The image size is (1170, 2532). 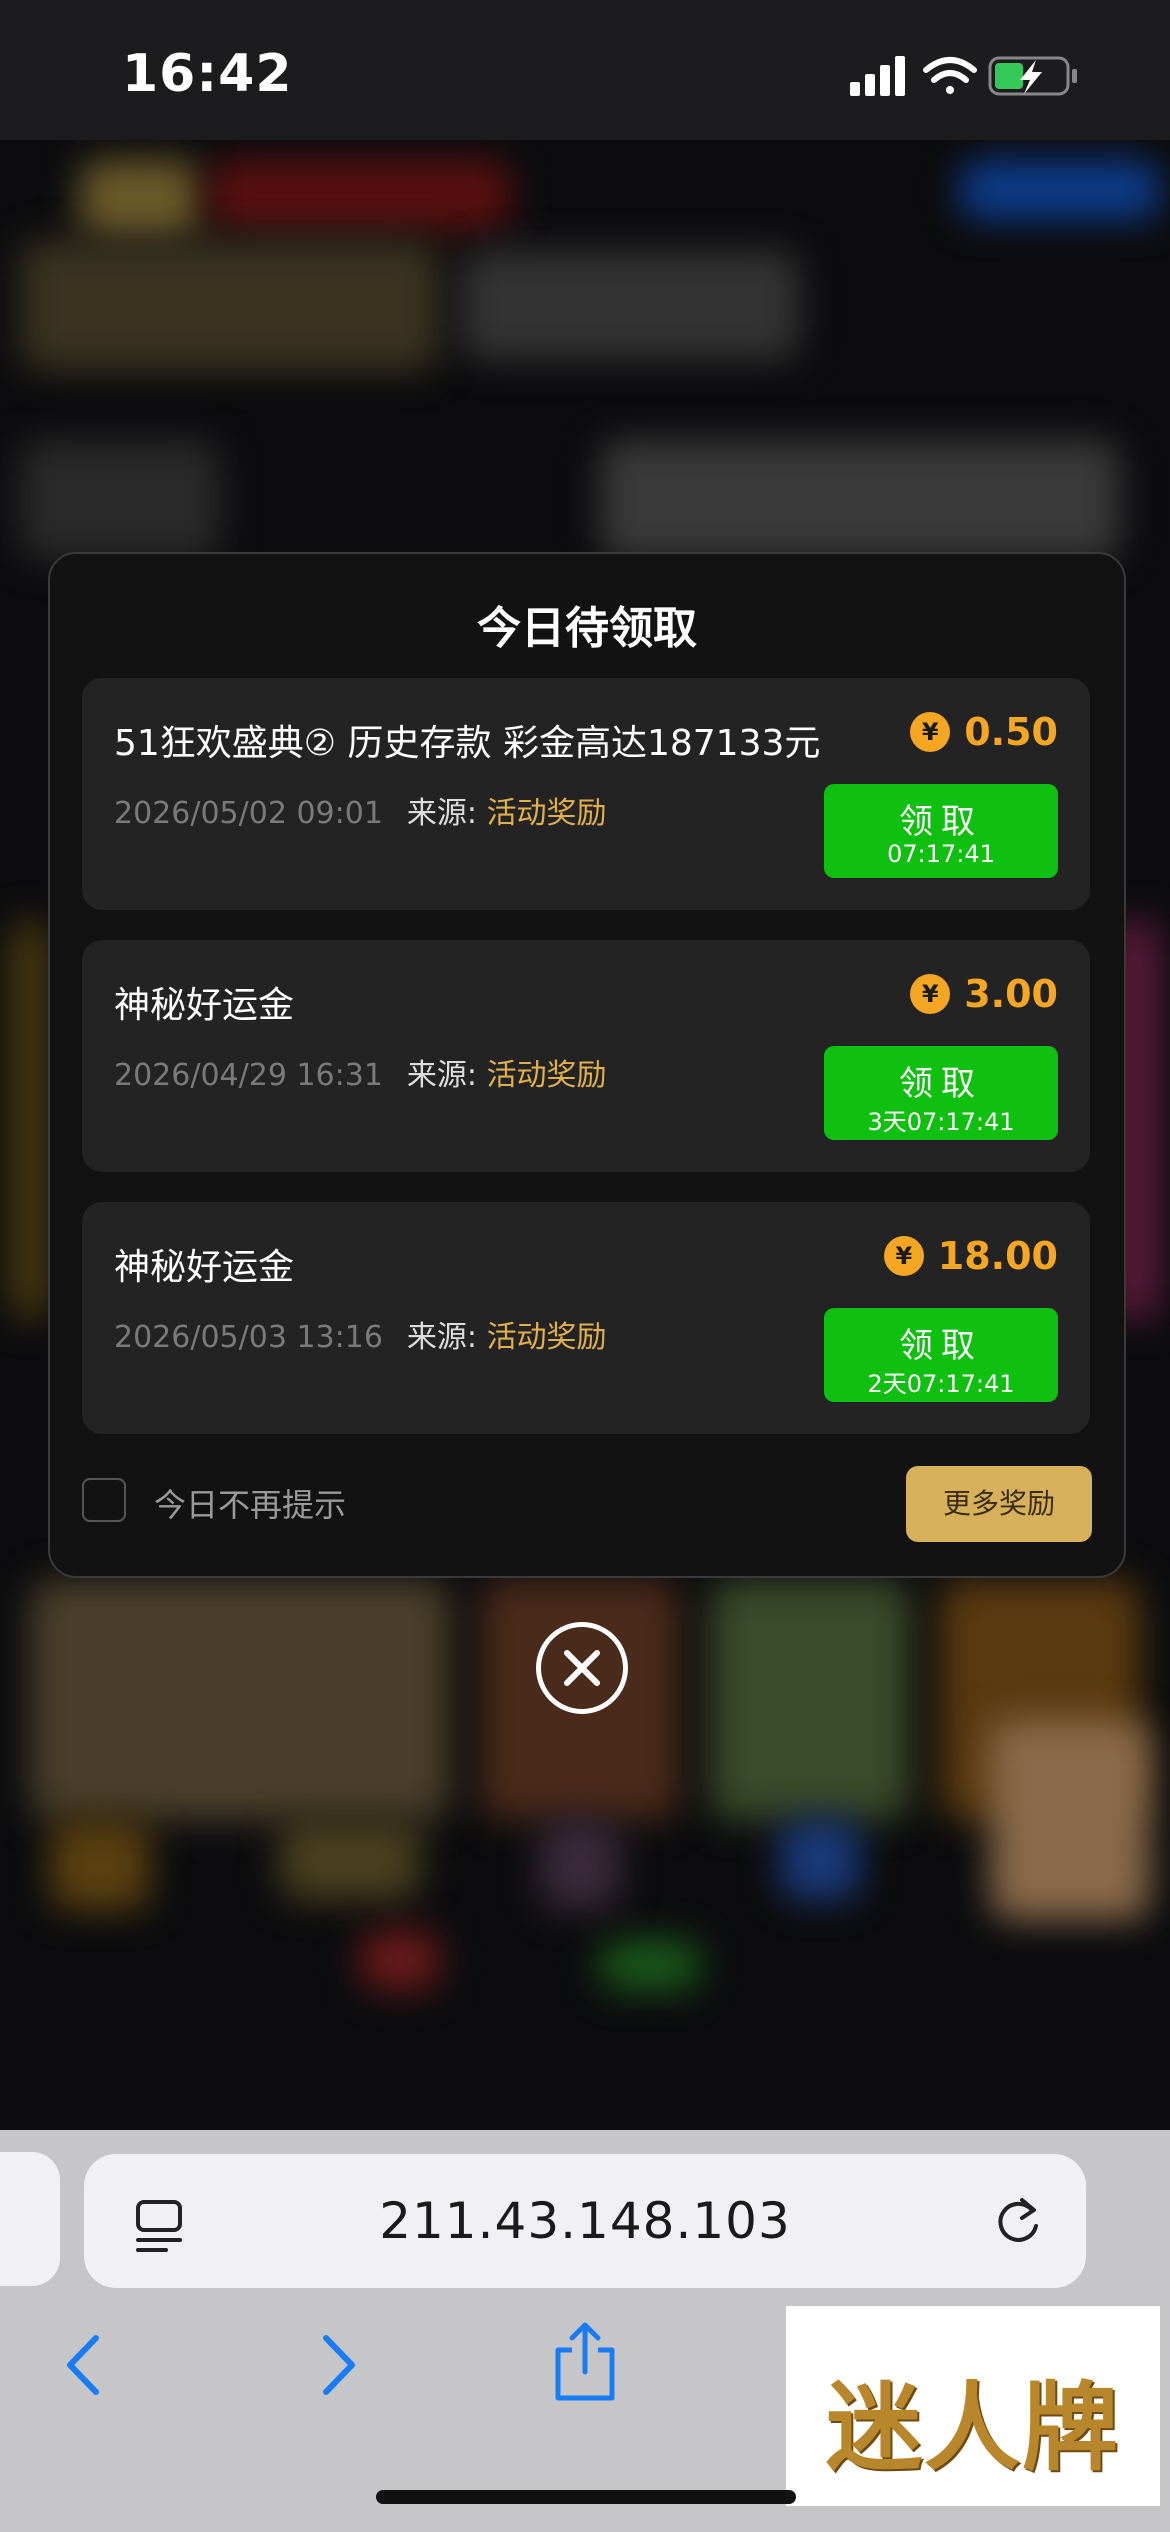 I want to click on more-rewards-button: 更多奖励, so click(x=999, y=1504).